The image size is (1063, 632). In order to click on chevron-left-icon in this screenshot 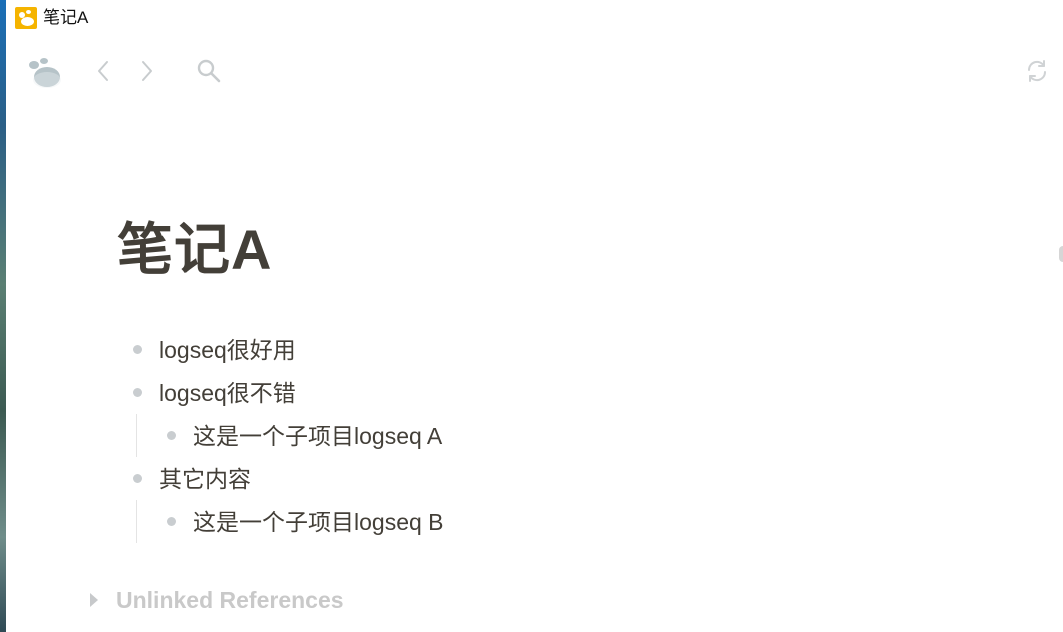, I will do `click(103, 71)`.